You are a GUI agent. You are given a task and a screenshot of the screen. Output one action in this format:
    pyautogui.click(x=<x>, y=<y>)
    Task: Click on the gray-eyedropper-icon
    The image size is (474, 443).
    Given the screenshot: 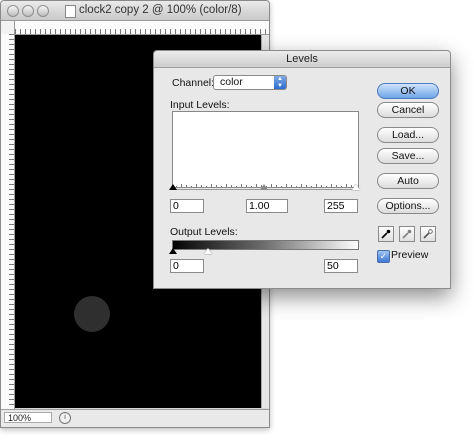 What is the action you would take?
    pyautogui.click(x=407, y=234)
    